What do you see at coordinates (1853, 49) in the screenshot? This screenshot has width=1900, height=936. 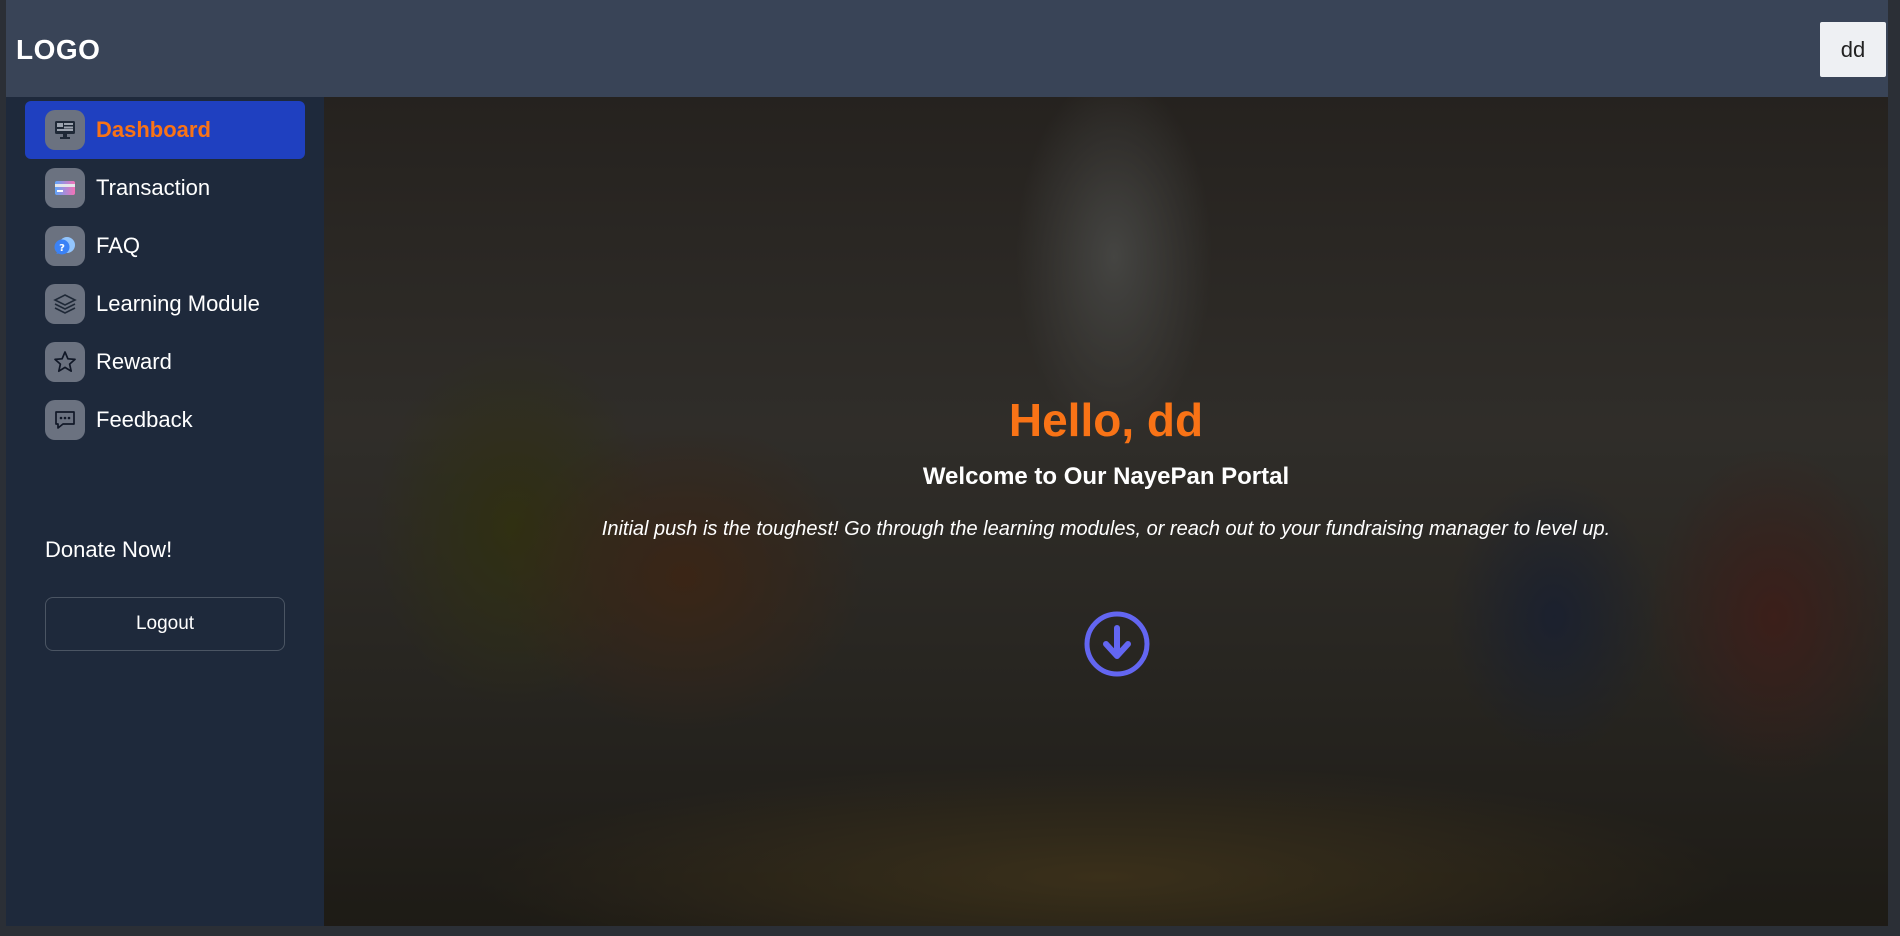 I see `user-menu-button: dd` at bounding box center [1853, 49].